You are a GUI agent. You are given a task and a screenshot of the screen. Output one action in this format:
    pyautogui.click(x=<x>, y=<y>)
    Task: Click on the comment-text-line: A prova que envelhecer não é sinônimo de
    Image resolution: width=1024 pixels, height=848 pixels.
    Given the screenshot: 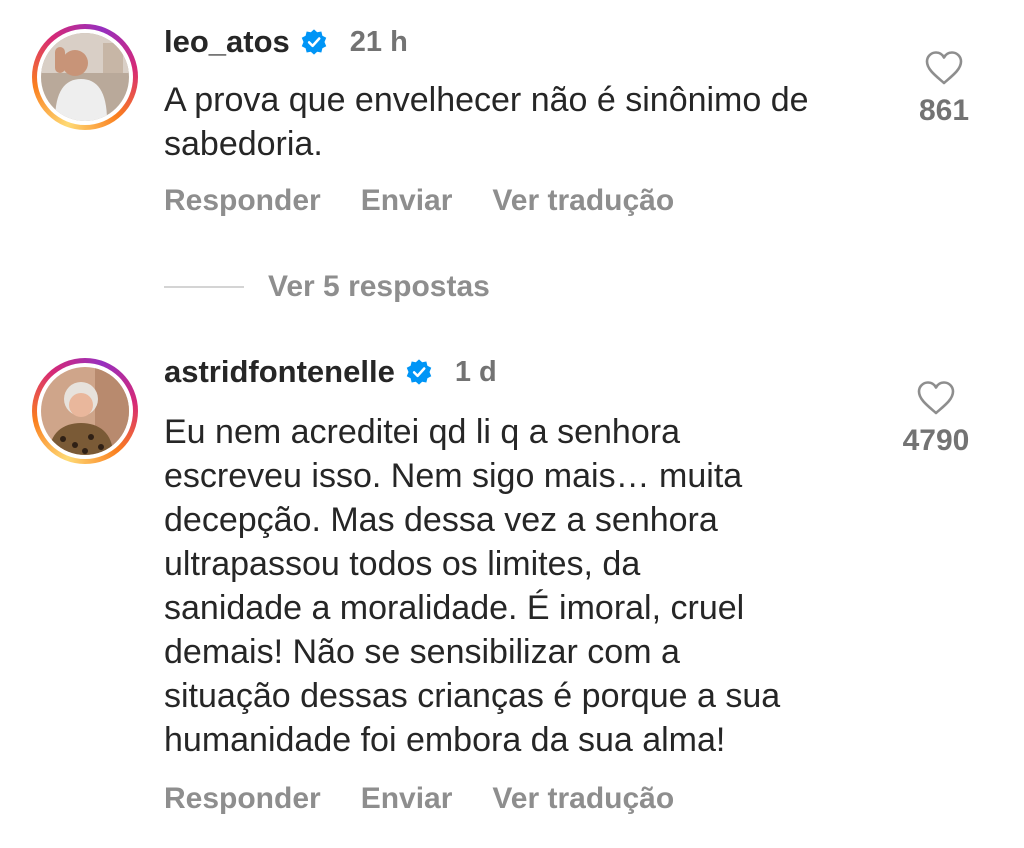 What is the action you would take?
    pyautogui.click(x=486, y=100)
    